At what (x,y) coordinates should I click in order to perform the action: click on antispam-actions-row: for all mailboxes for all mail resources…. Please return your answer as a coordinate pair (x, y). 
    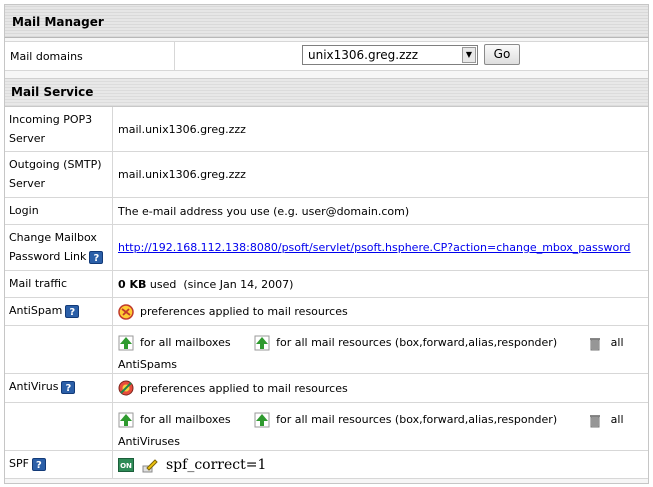
    Looking at the image, I should click on (326, 350).